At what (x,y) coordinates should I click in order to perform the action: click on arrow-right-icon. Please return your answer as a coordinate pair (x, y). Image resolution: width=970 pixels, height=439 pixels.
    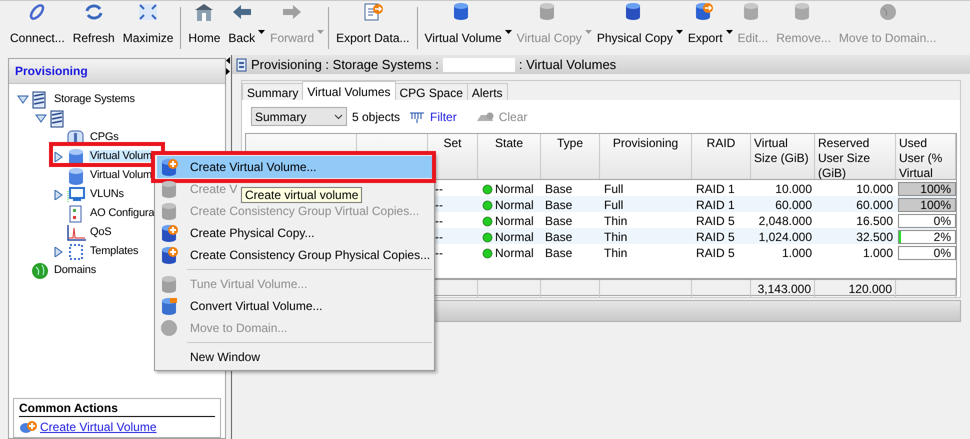
    Looking at the image, I should click on (292, 12).